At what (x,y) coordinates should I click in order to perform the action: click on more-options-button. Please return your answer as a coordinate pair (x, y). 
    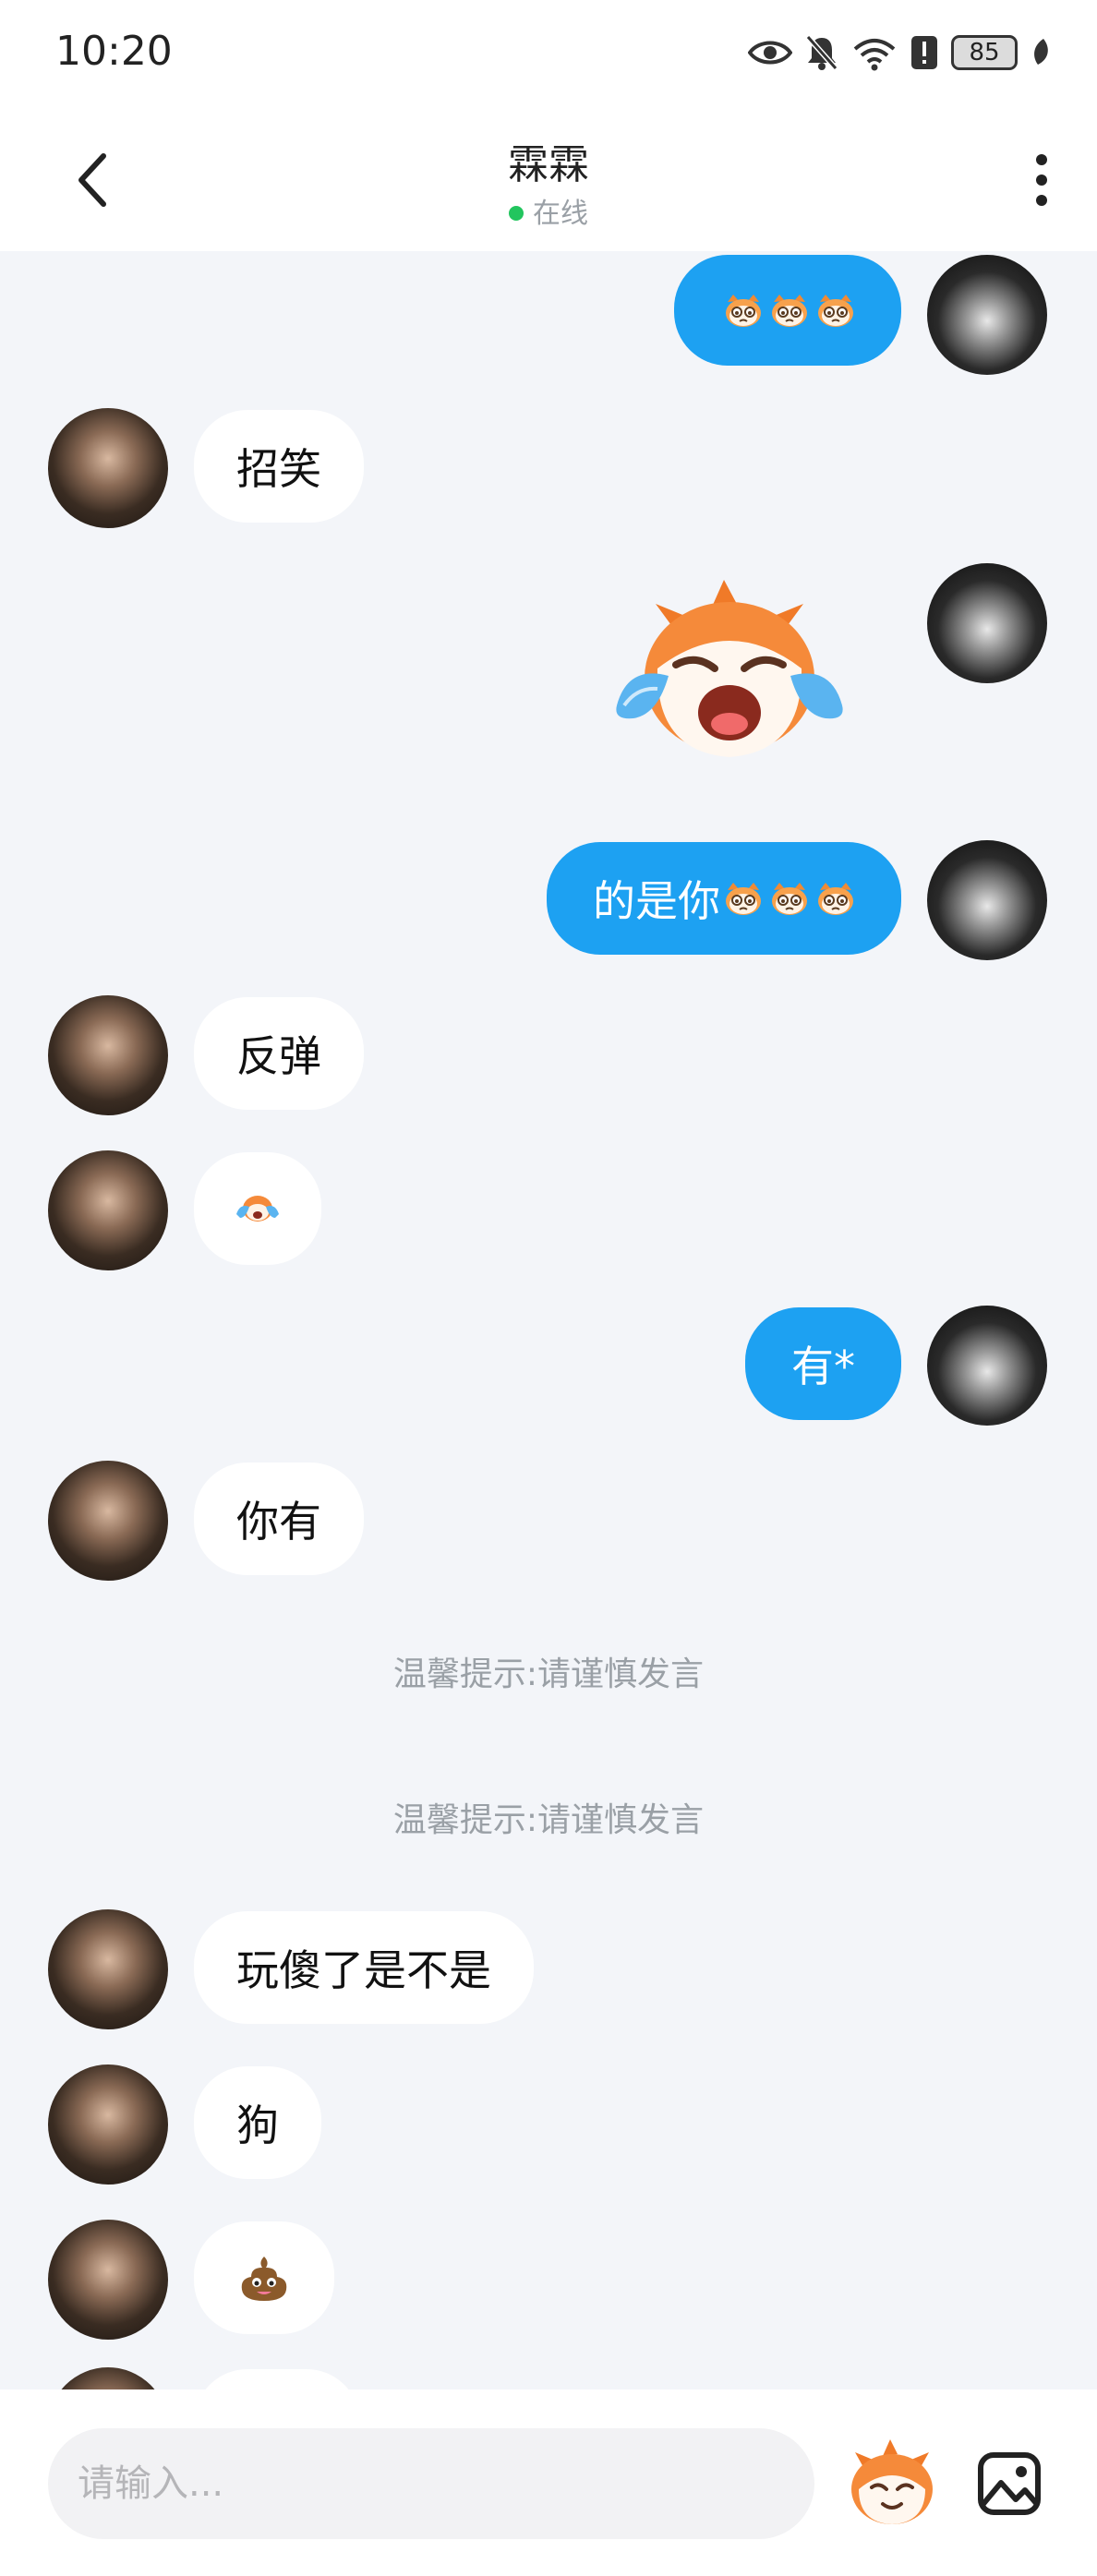
    Looking at the image, I should click on (1041, 180).